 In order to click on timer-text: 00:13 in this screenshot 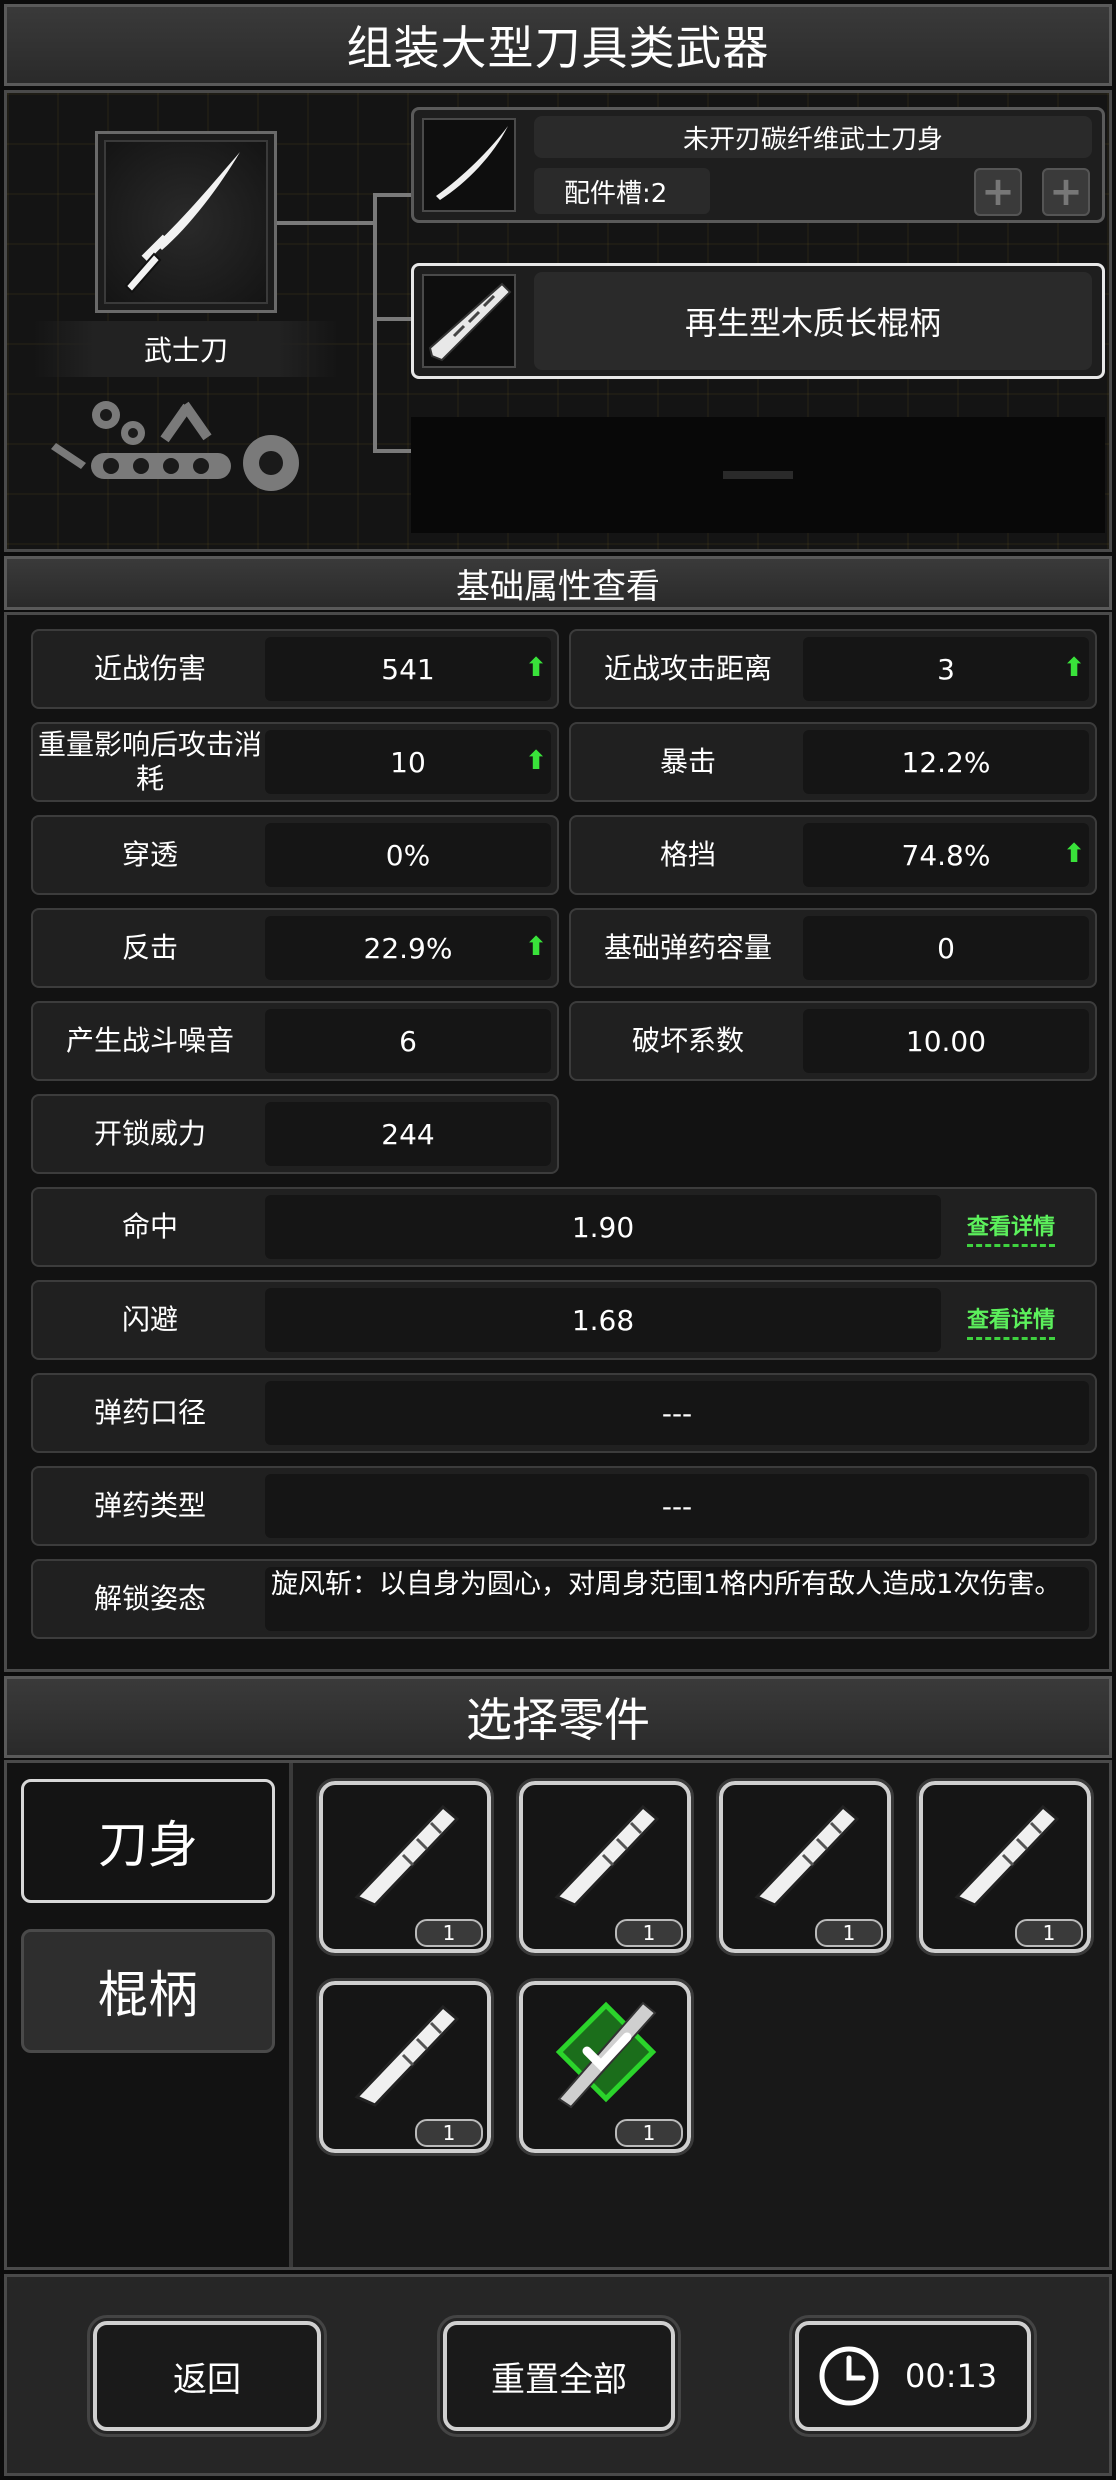, I will do `click(951, 2376)`.